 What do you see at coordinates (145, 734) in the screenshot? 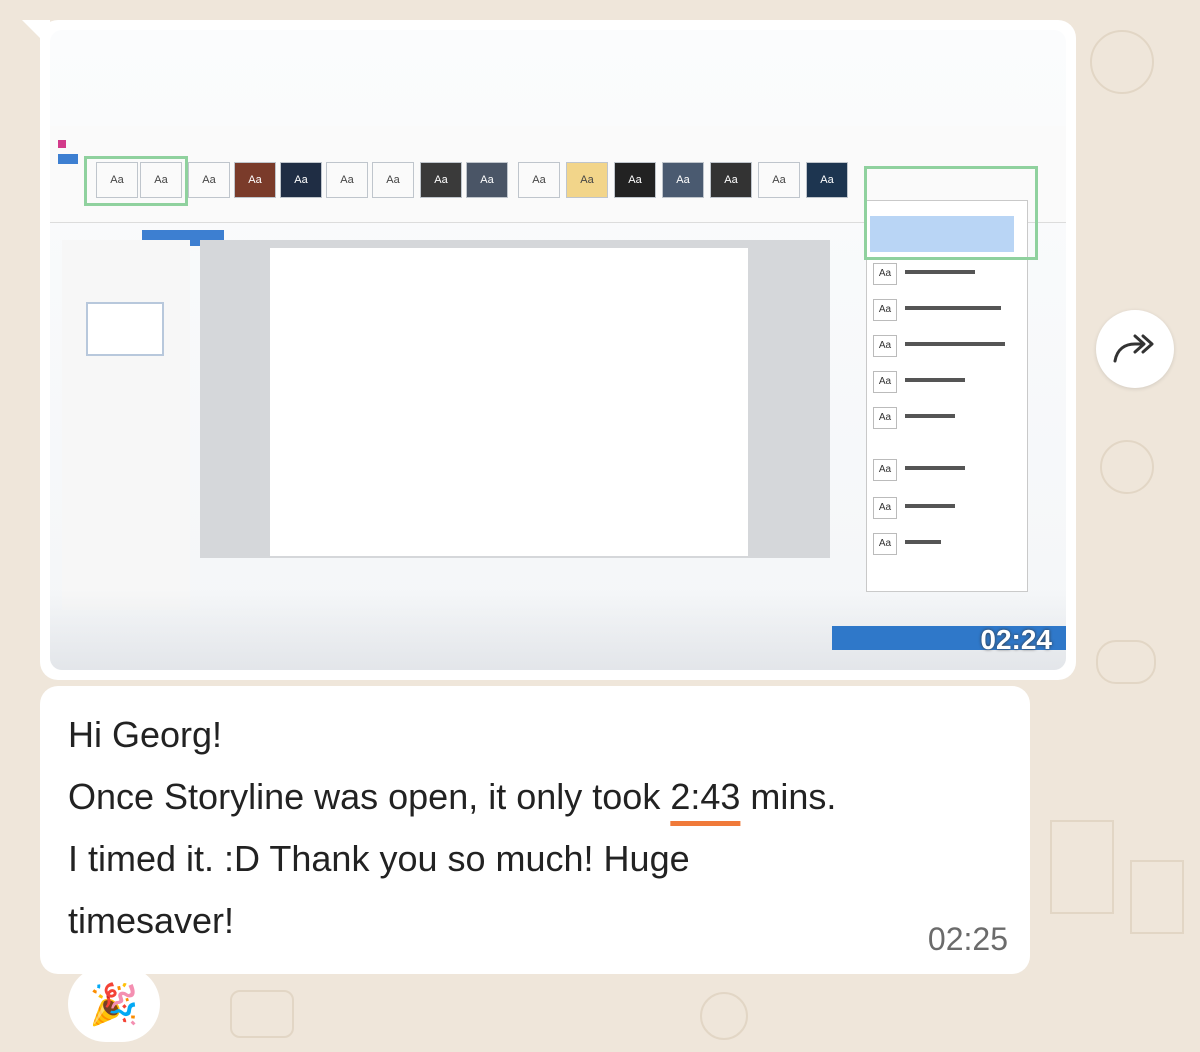
I see `message-line: Hi Georg!` at bounding box center [145, 734].